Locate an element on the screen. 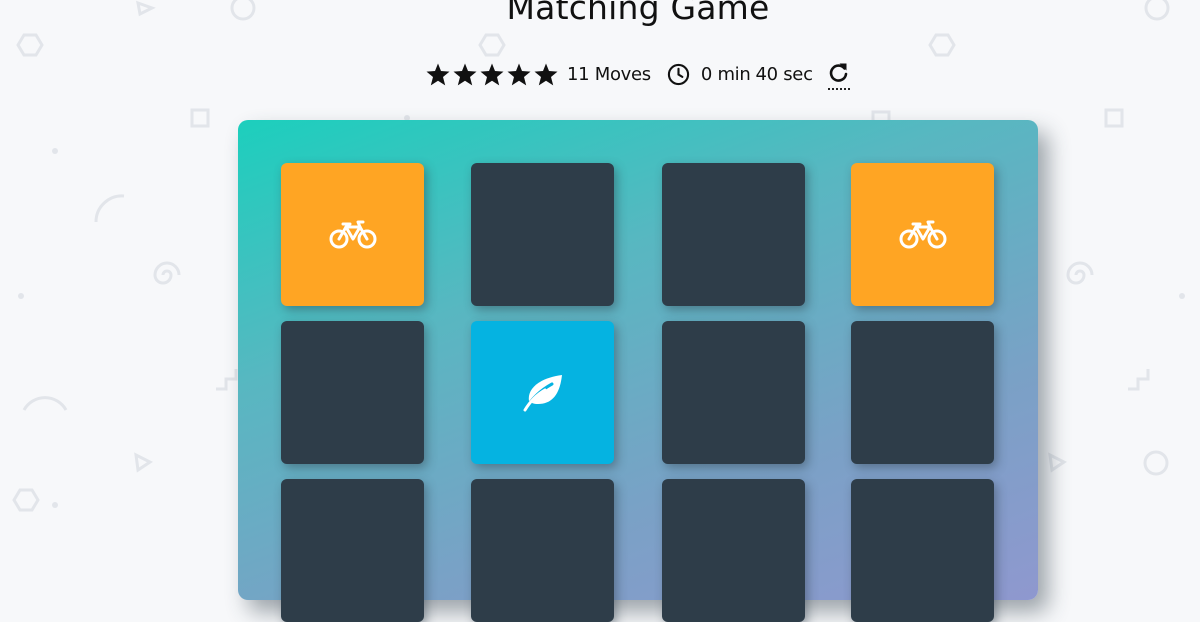 The image size is (1200, 622). page-title: Matching Game is located at coordinates (638, 13).